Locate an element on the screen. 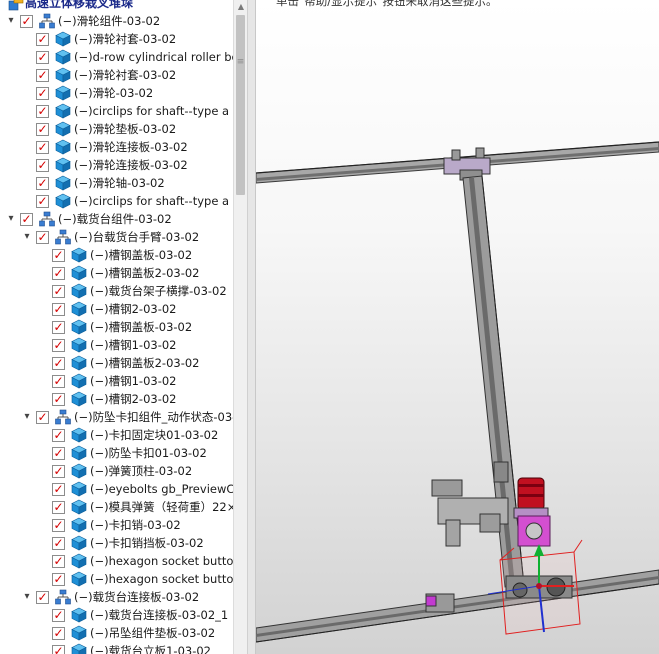  tree-part-node: ✓ (−)滑轮垫板-03-02 is located at coordinates (116, 129).